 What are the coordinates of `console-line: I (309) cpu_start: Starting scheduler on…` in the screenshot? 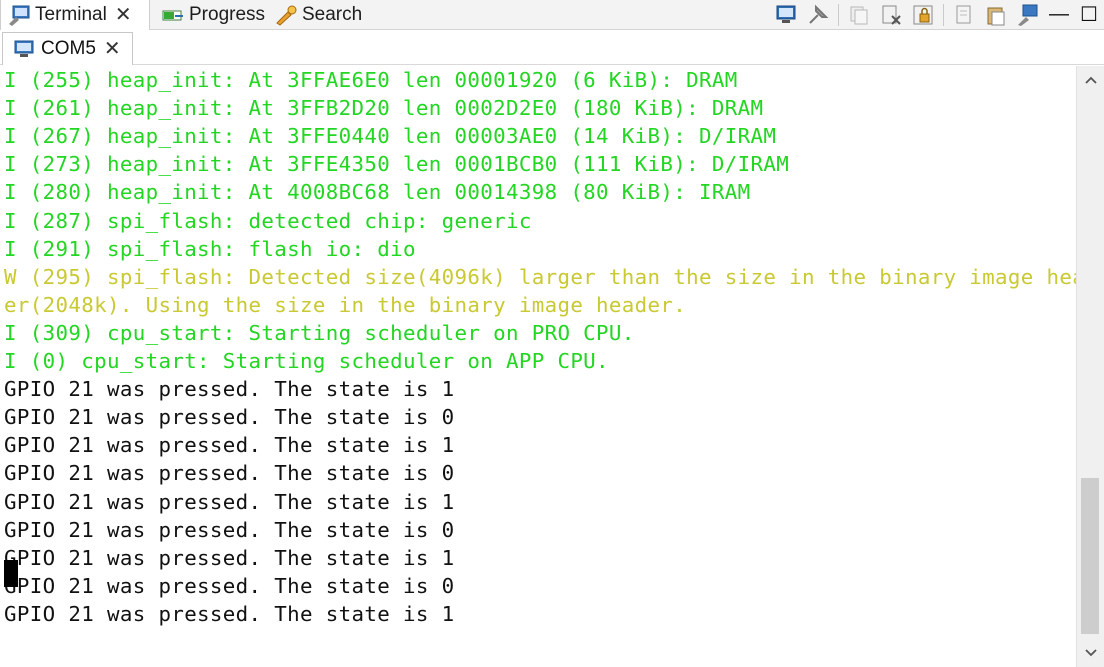 It's located at (319, 332).